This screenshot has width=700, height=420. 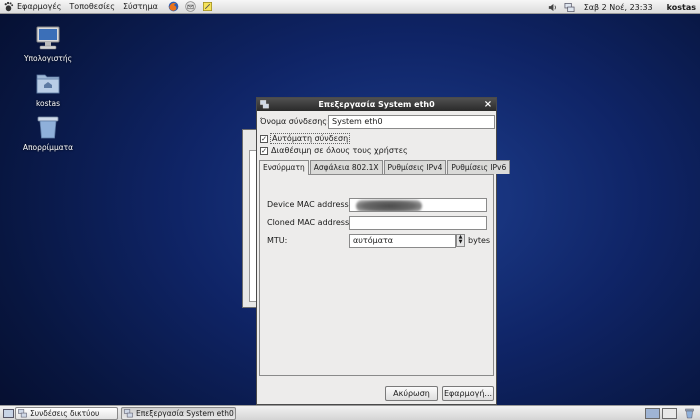 I want to click on trash-applet-icon, so click(x=689, y=413).